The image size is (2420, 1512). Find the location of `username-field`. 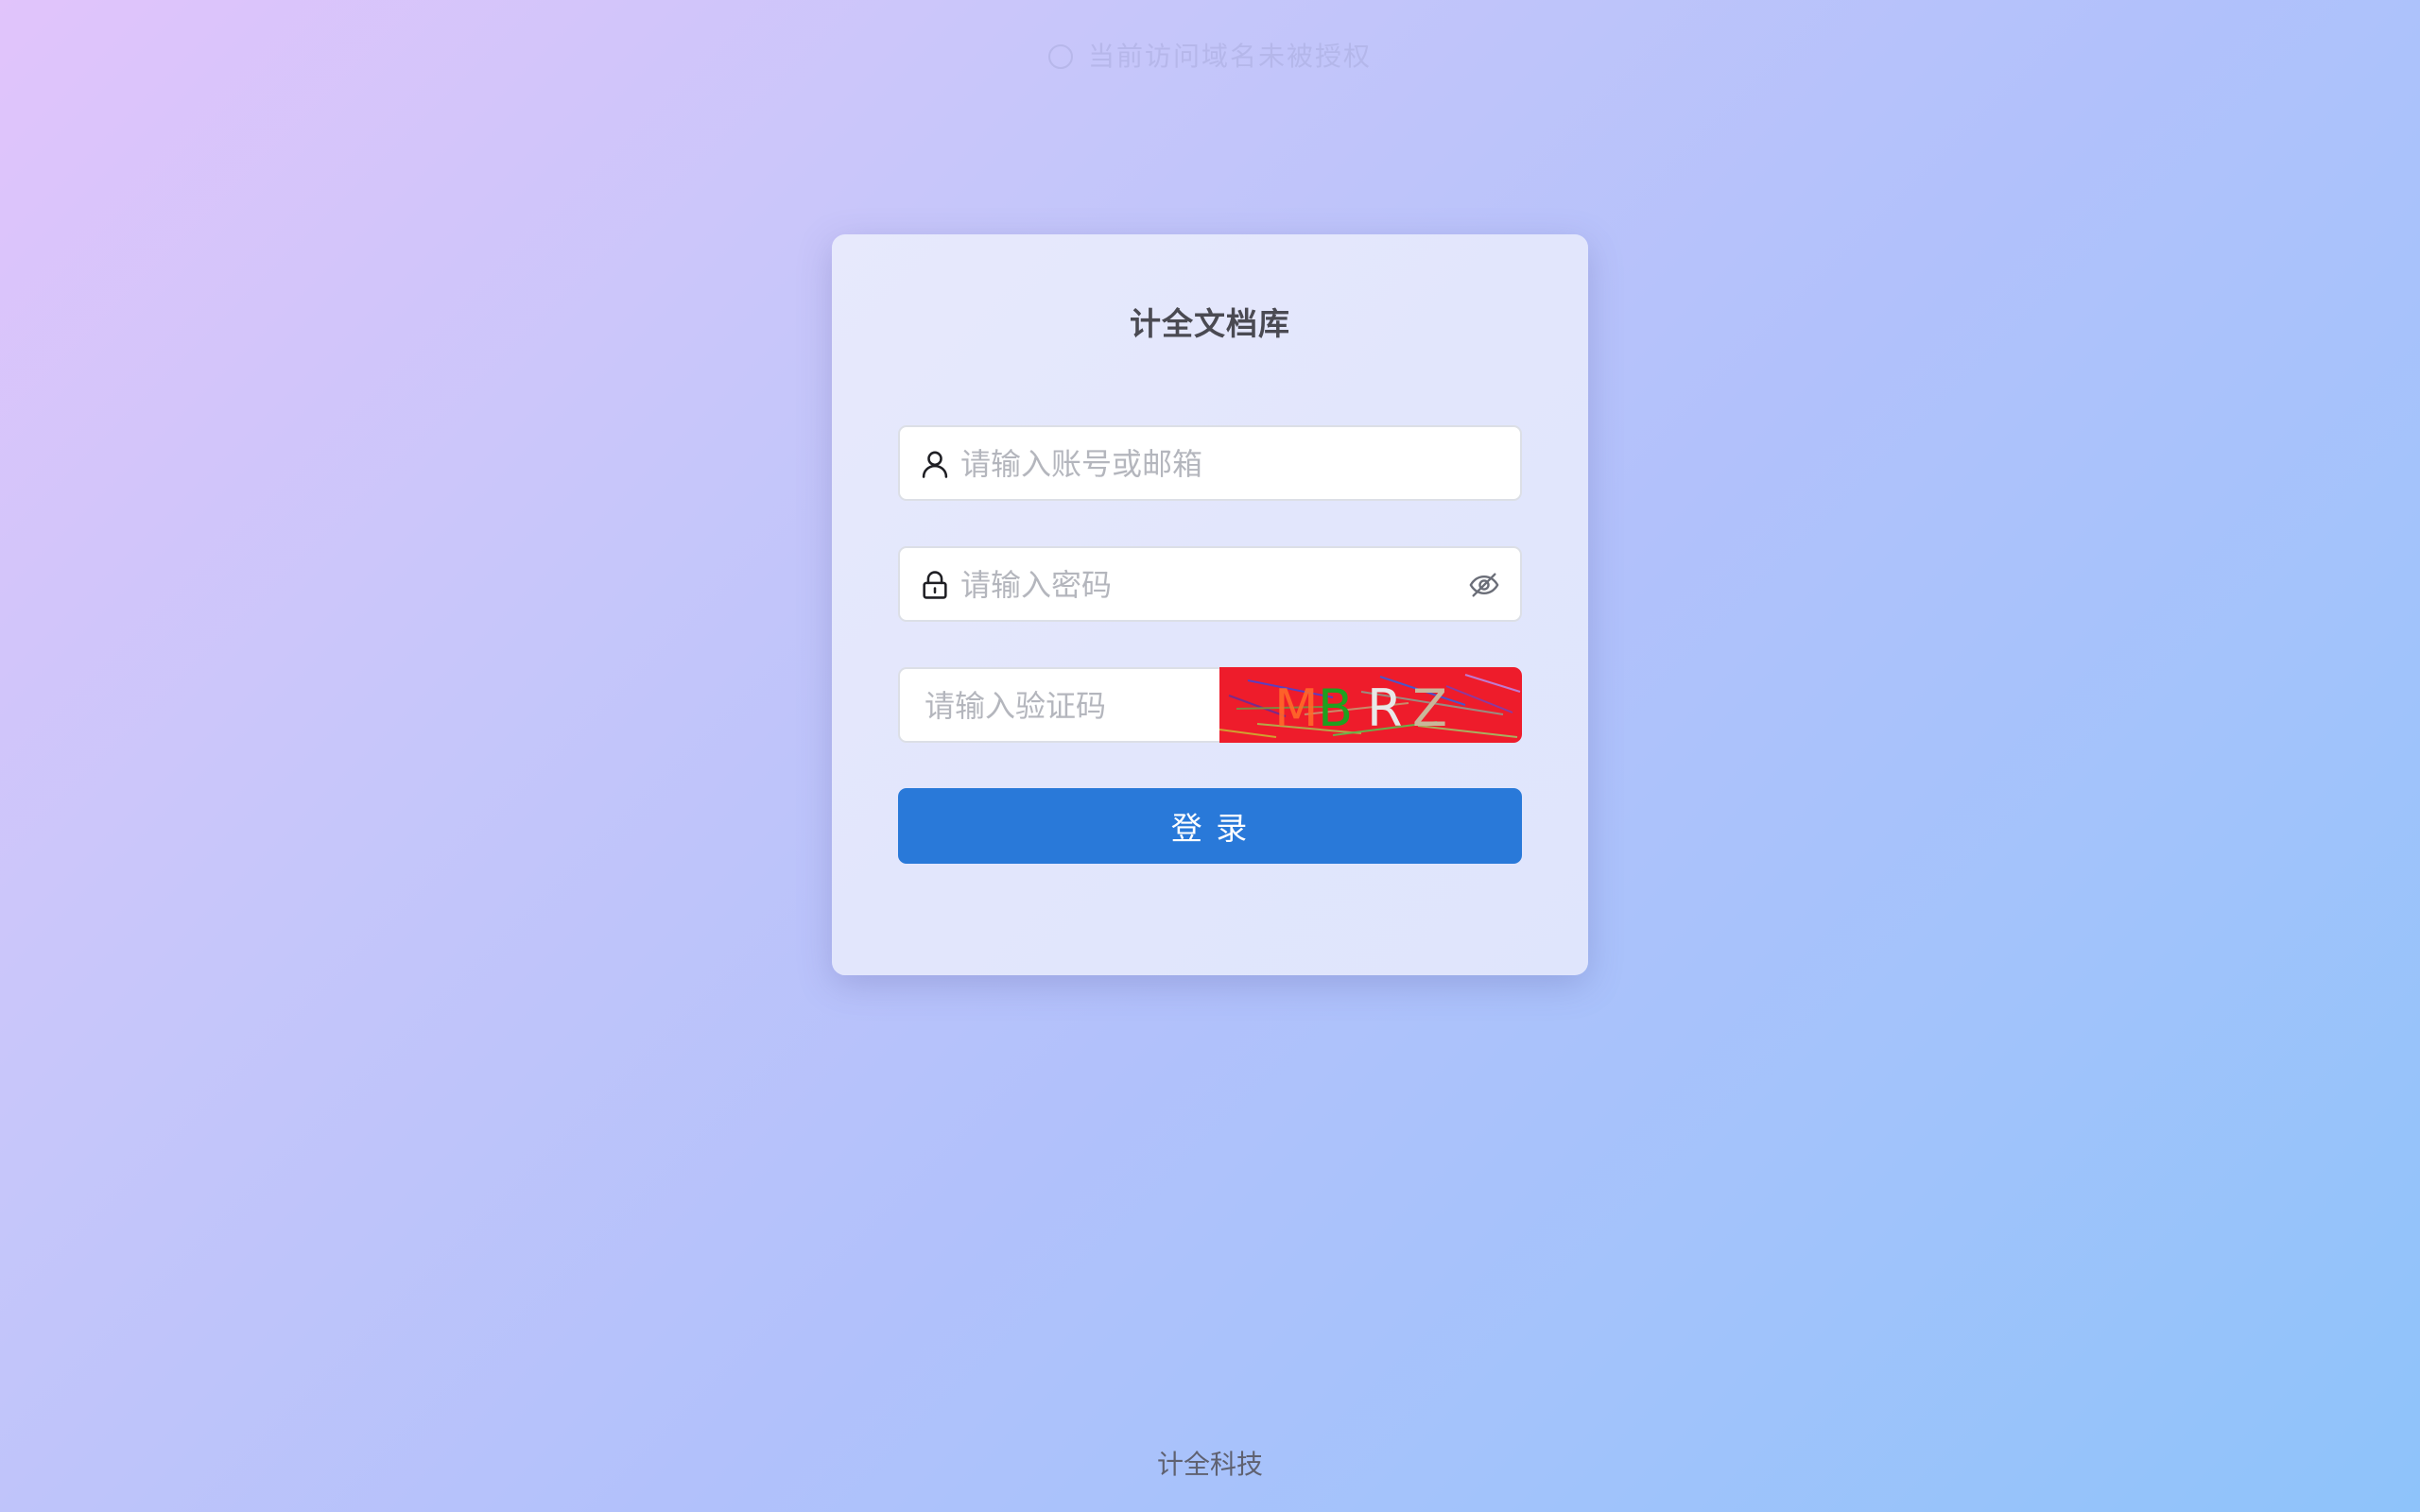

username-field is located at coordinates (1210, 463).